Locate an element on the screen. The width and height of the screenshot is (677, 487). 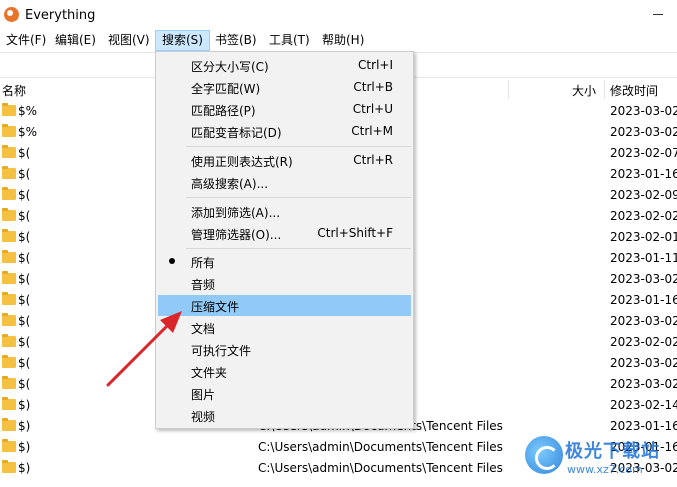
menu-option-filter-folder: 文件夹 is located at coordinates (284, 371).